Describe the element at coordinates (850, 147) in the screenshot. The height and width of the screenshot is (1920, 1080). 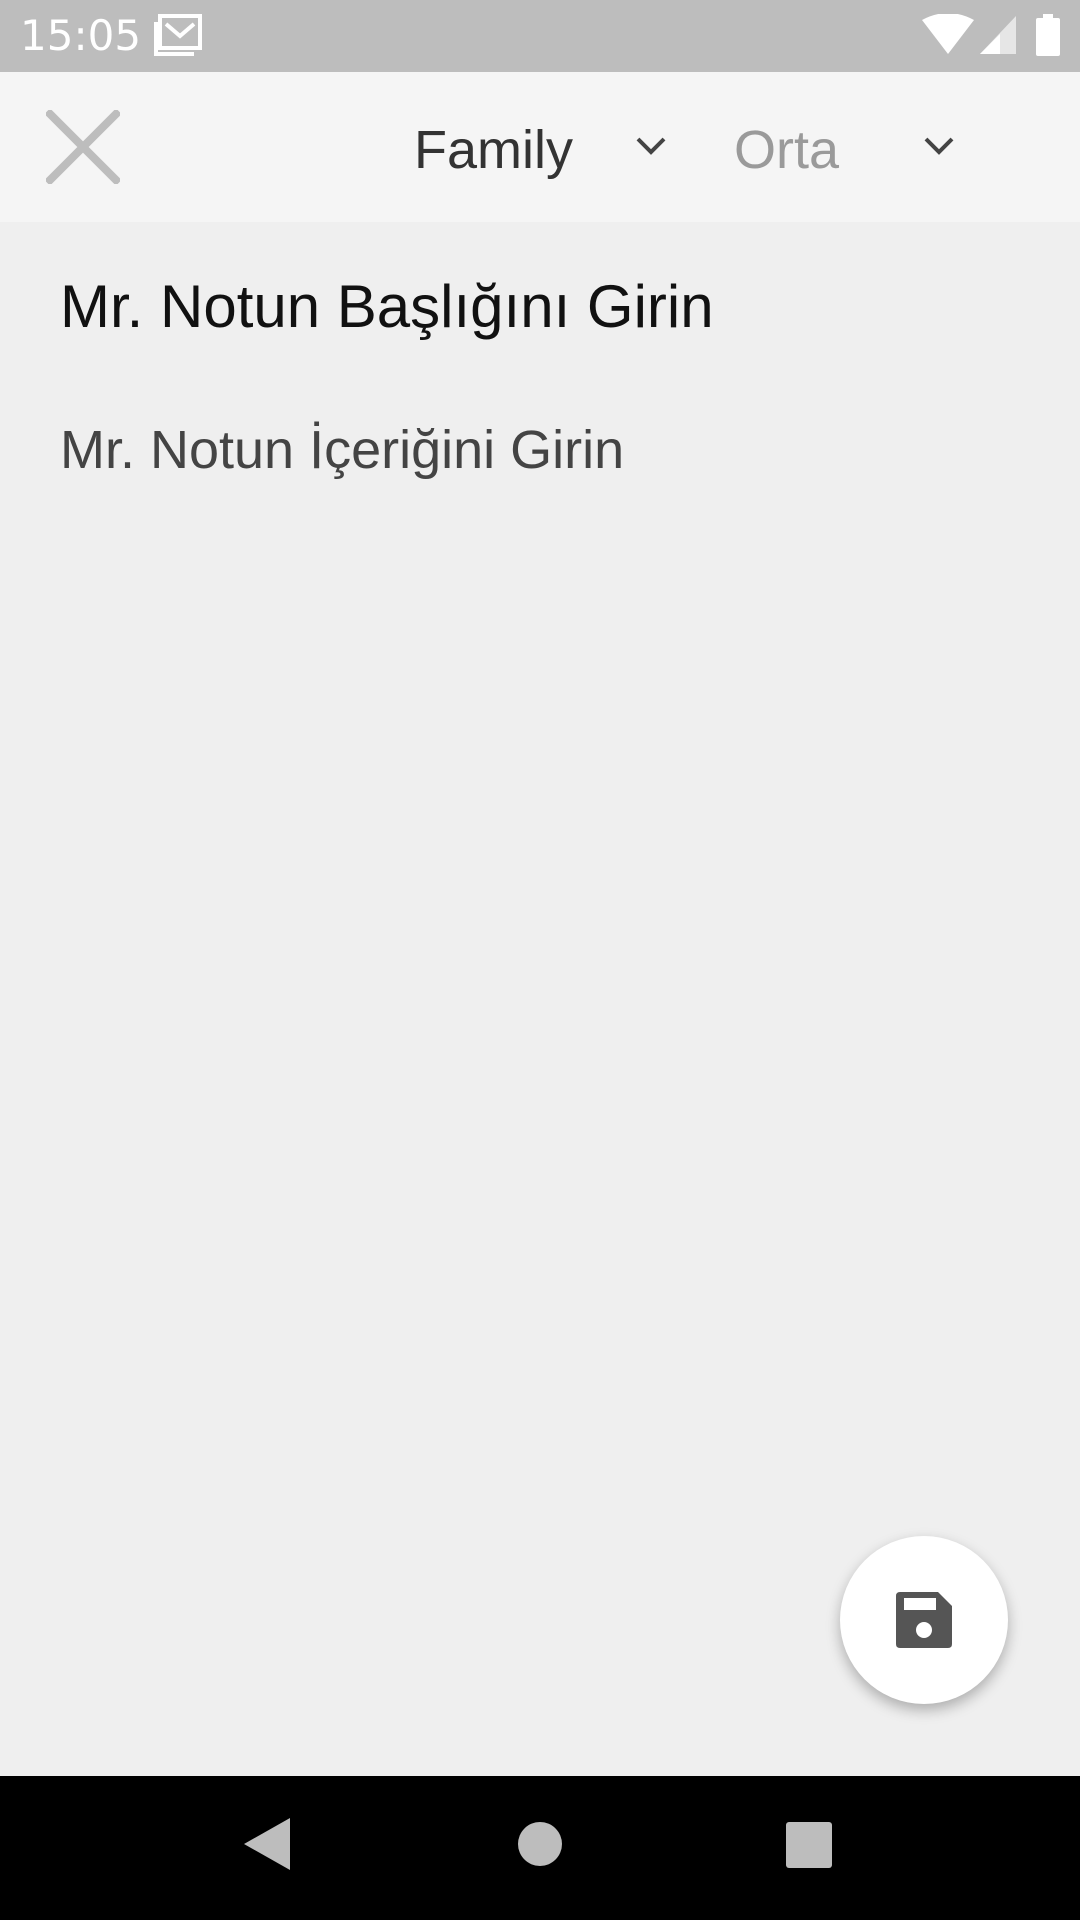
I see `font-size-dropdown: Orta` at that location.